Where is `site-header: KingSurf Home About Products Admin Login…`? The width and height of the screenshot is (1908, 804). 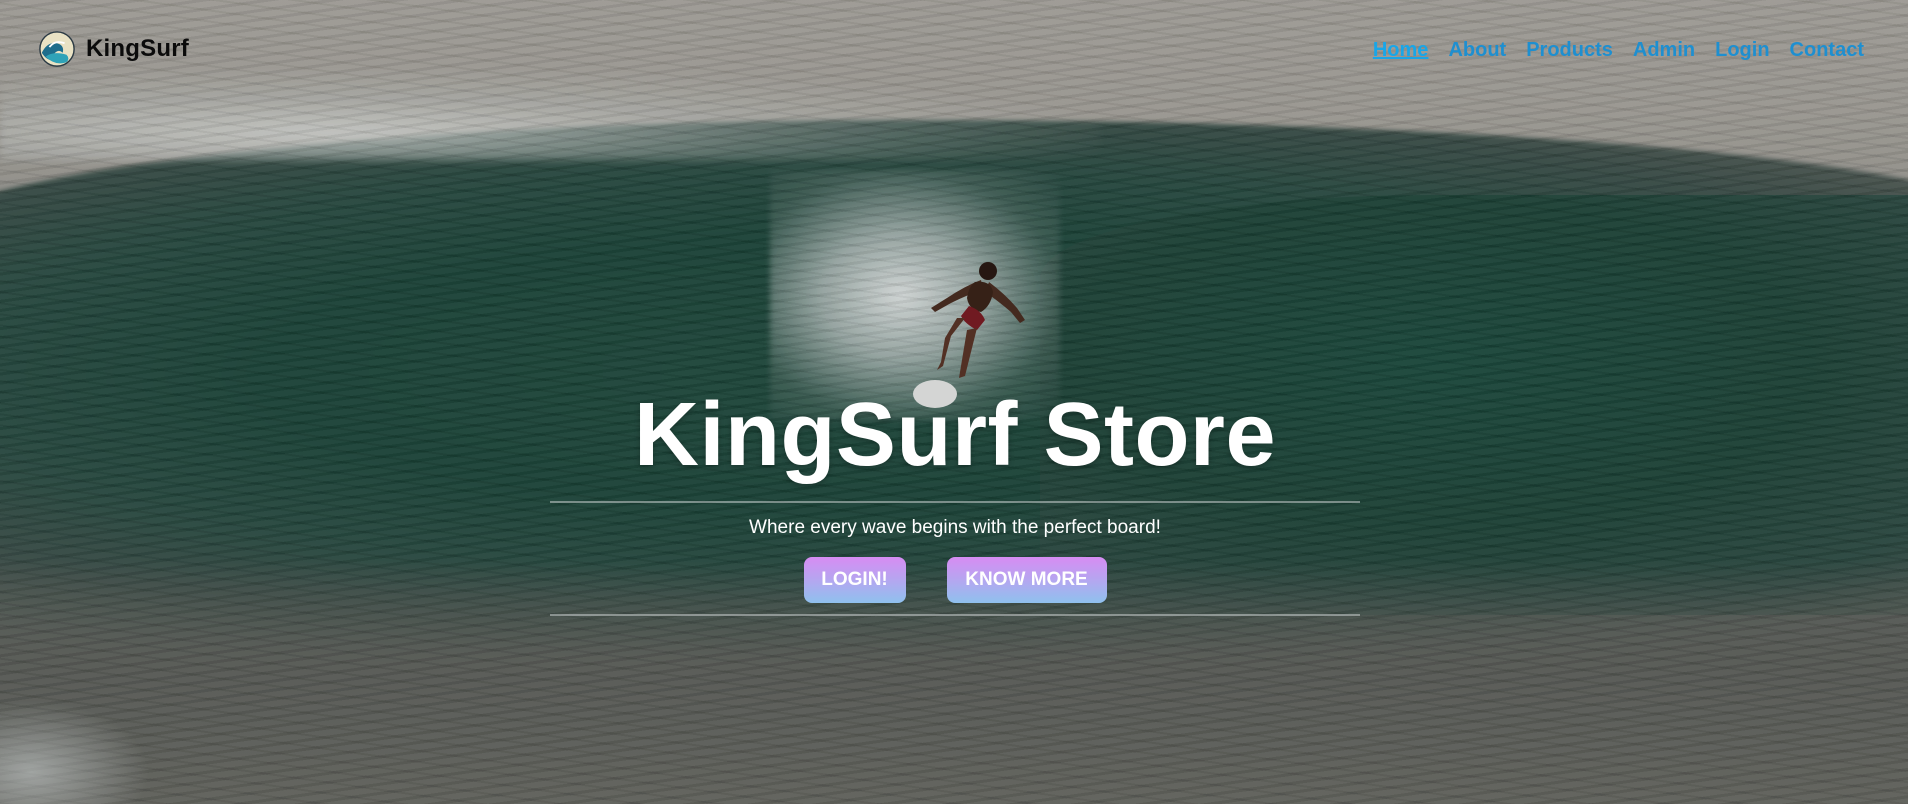
site-header: KingSurf Home About Products Admin Login… is located at coordinates (954, 50).